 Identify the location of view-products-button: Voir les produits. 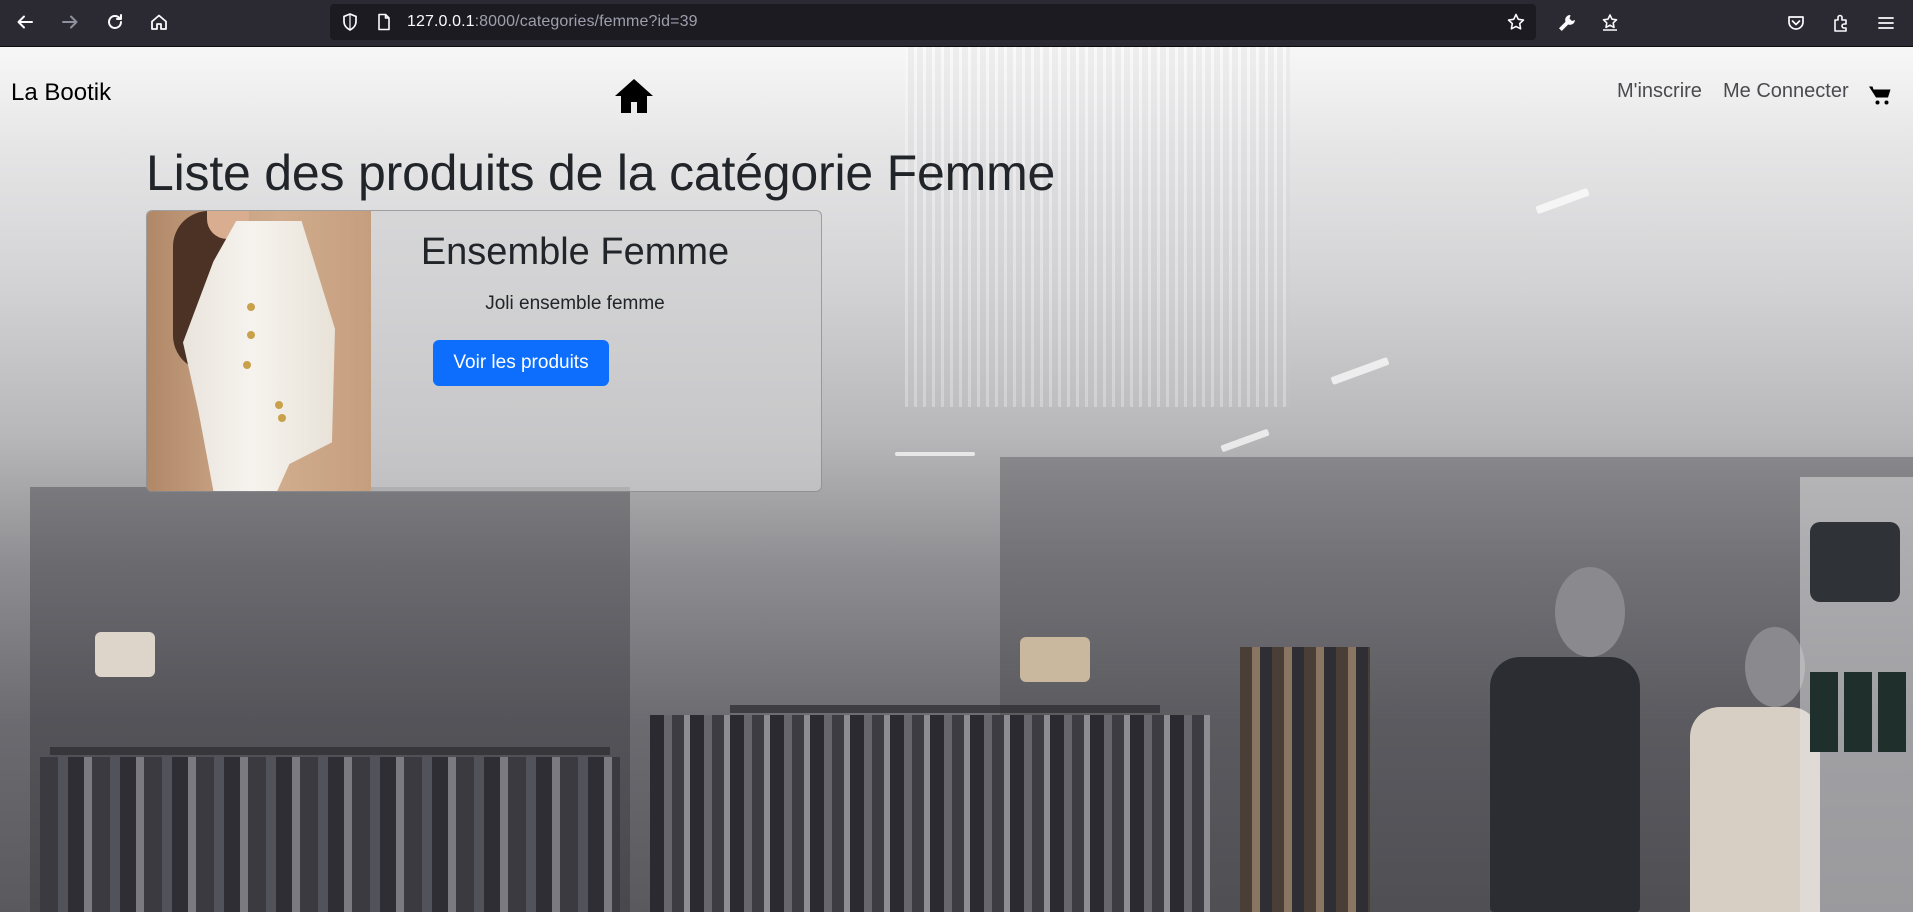
(521, 363).